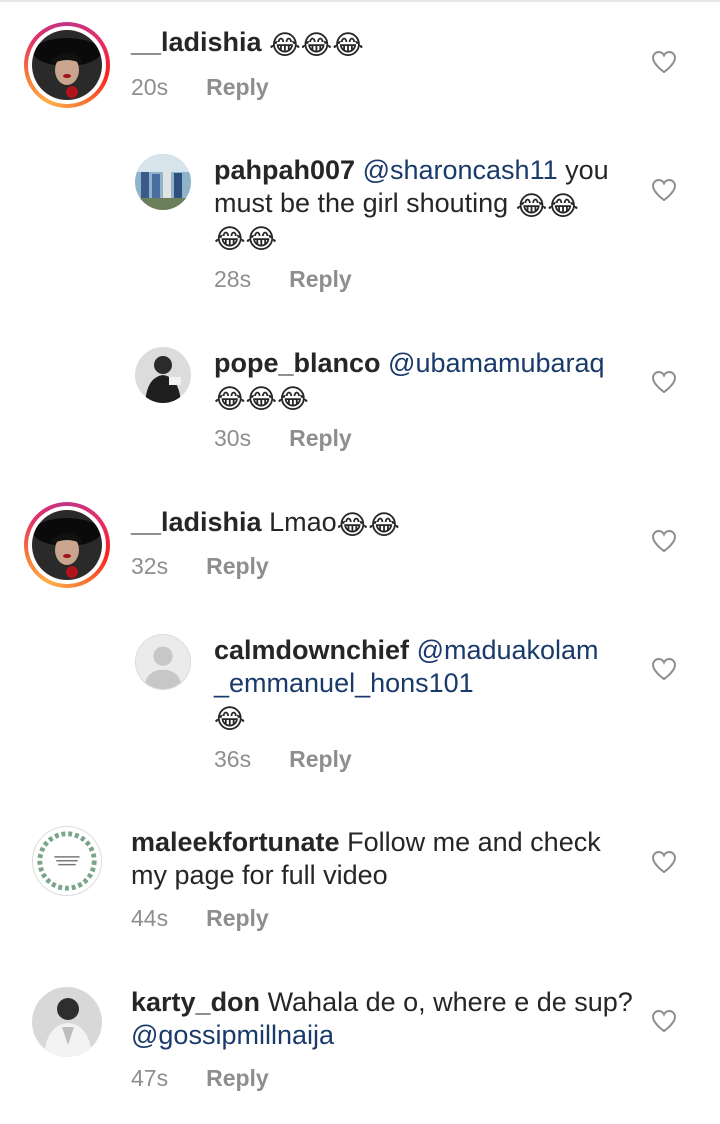  Describe the element at coordinates (311, 650) in the screenshot. I see `username: calmdownchief` at that location.